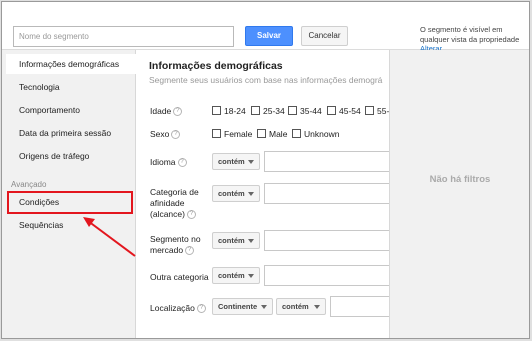  I want to click on annotation-arrow, so click(109, 237).